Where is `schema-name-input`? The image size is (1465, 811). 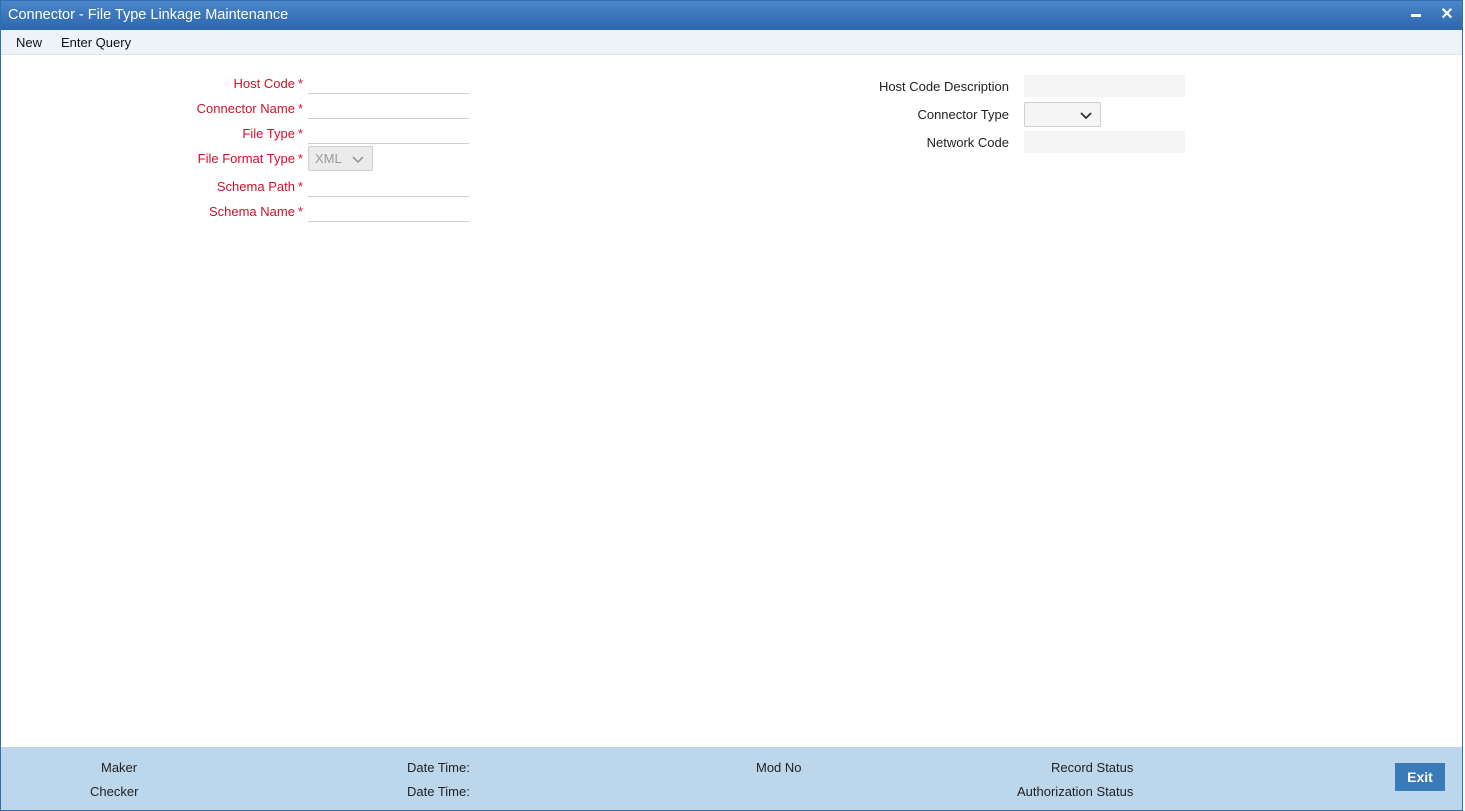 schema-name-input is located at coordinates (388, 211).